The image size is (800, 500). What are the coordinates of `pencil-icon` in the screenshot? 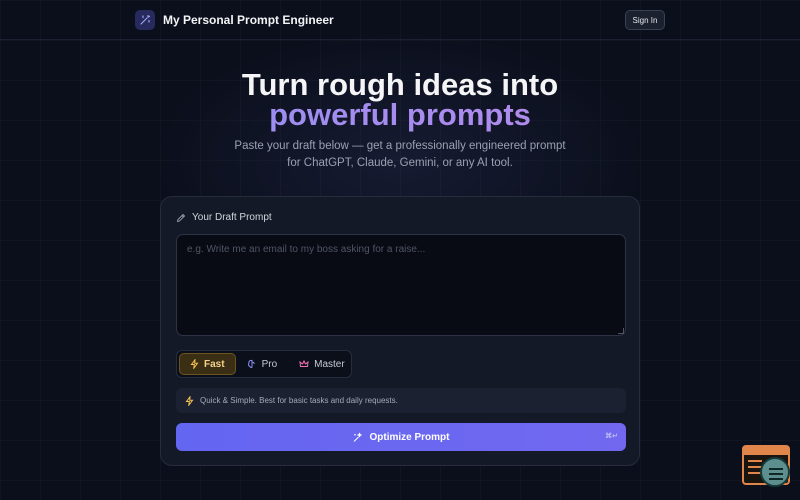 It's located at (181, 217).